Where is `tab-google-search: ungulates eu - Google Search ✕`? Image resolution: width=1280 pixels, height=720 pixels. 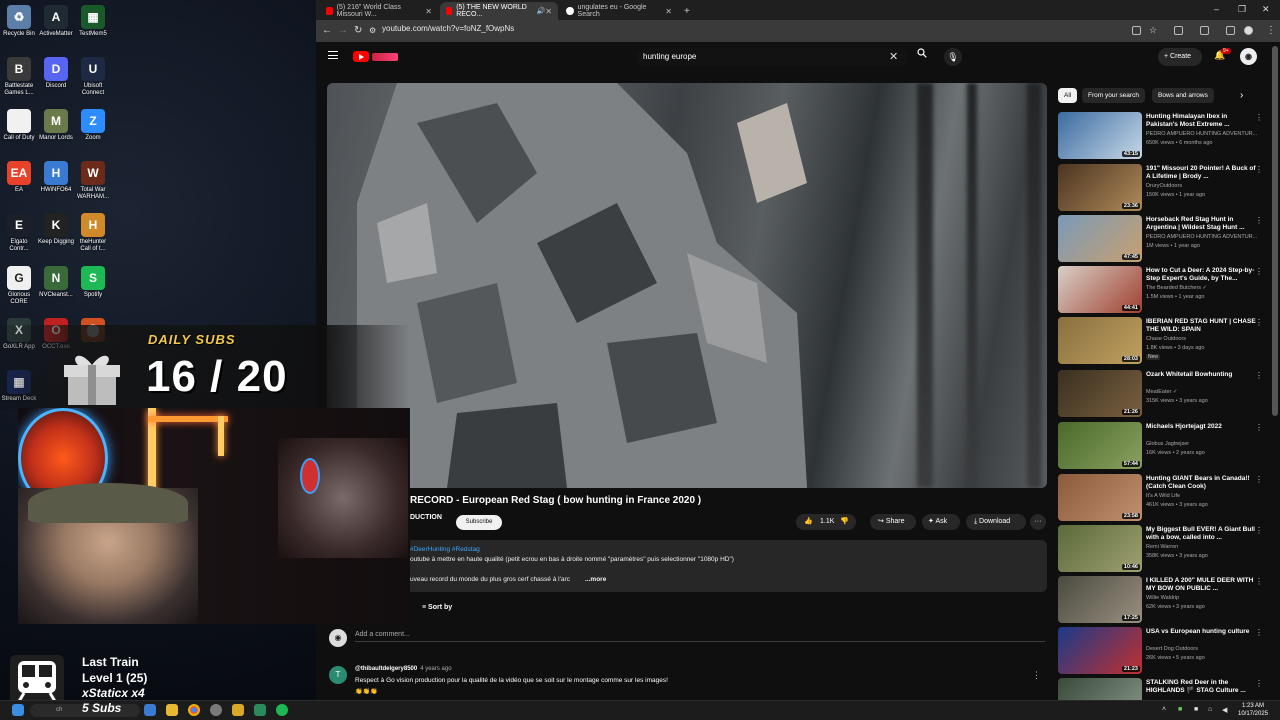
tab-google-search: ungulates eu - Google Search ✕ is located at coordinates (619, 11).